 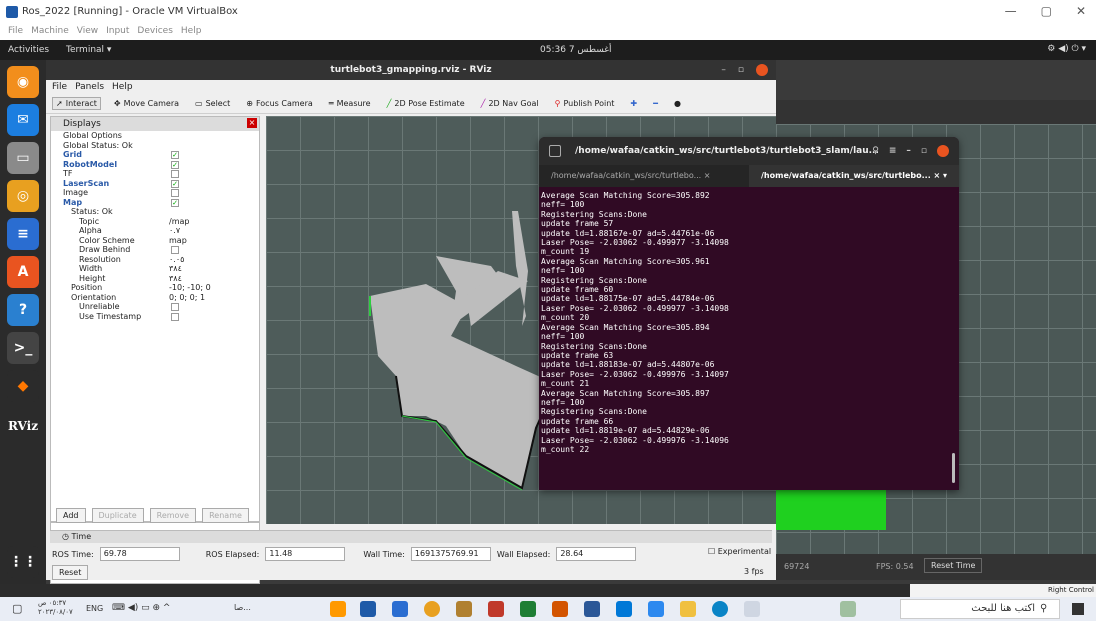 I want to click on terminal-tab-1: /home/wafaa/catkin_ws/src/turtlebo... ×, so click(x=644, y=176).